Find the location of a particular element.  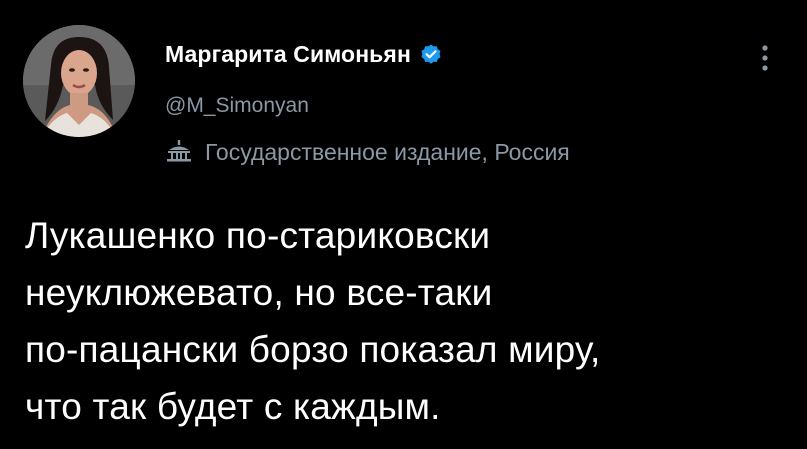

author-display-name: Маргарита Симоньян is located at coordinates (288, 54).